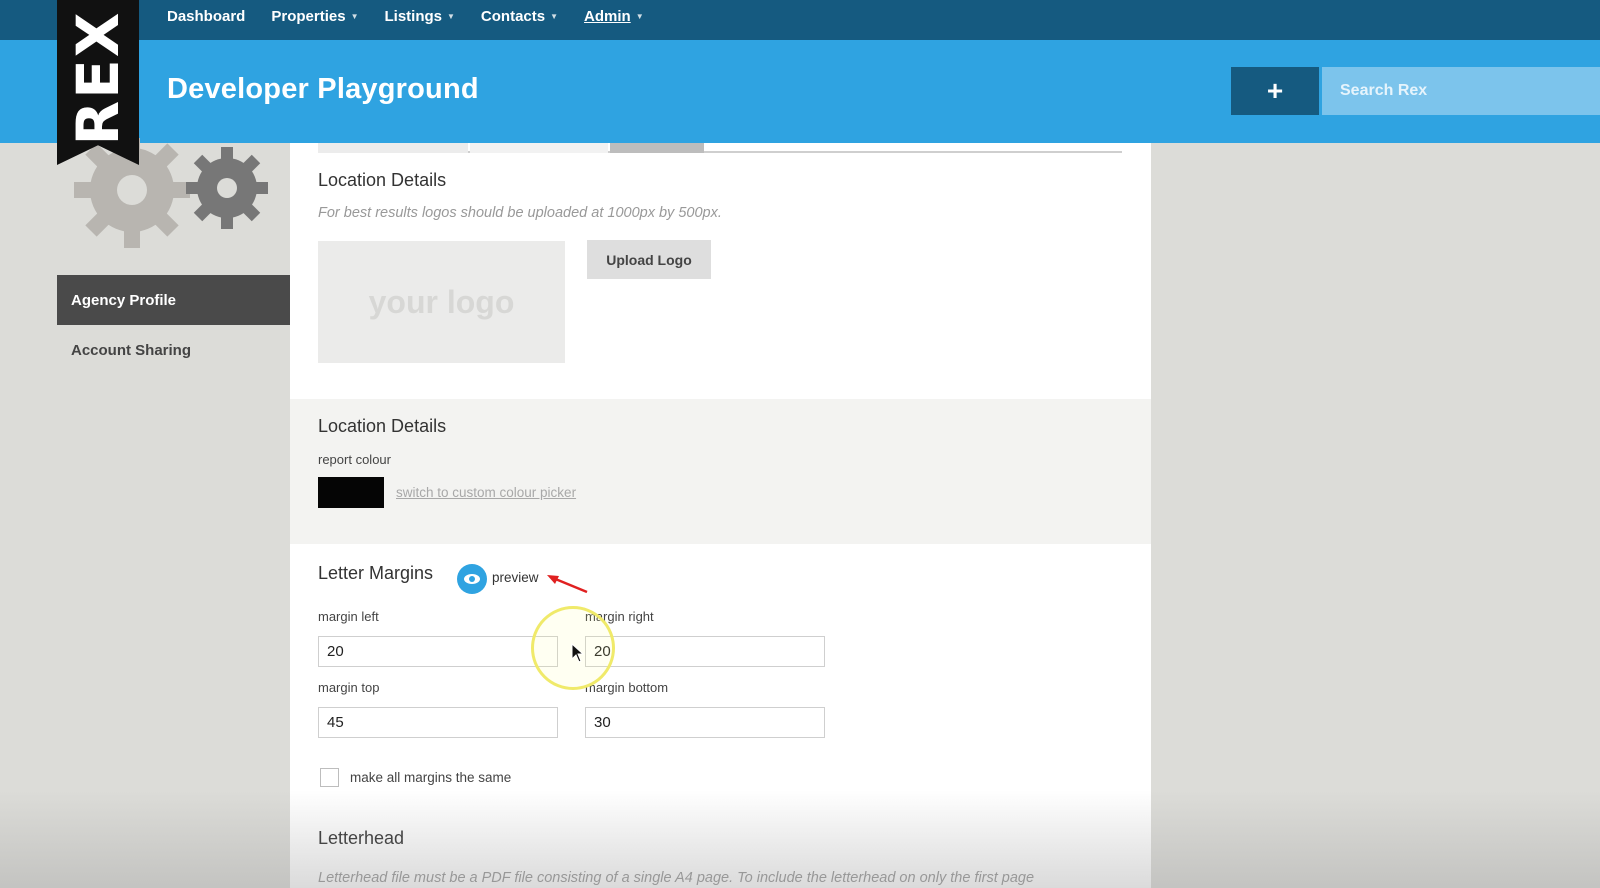  Describe the element at coordinates (329, 777) in the screenshot. I see `same-margins-checkbox` at that location.